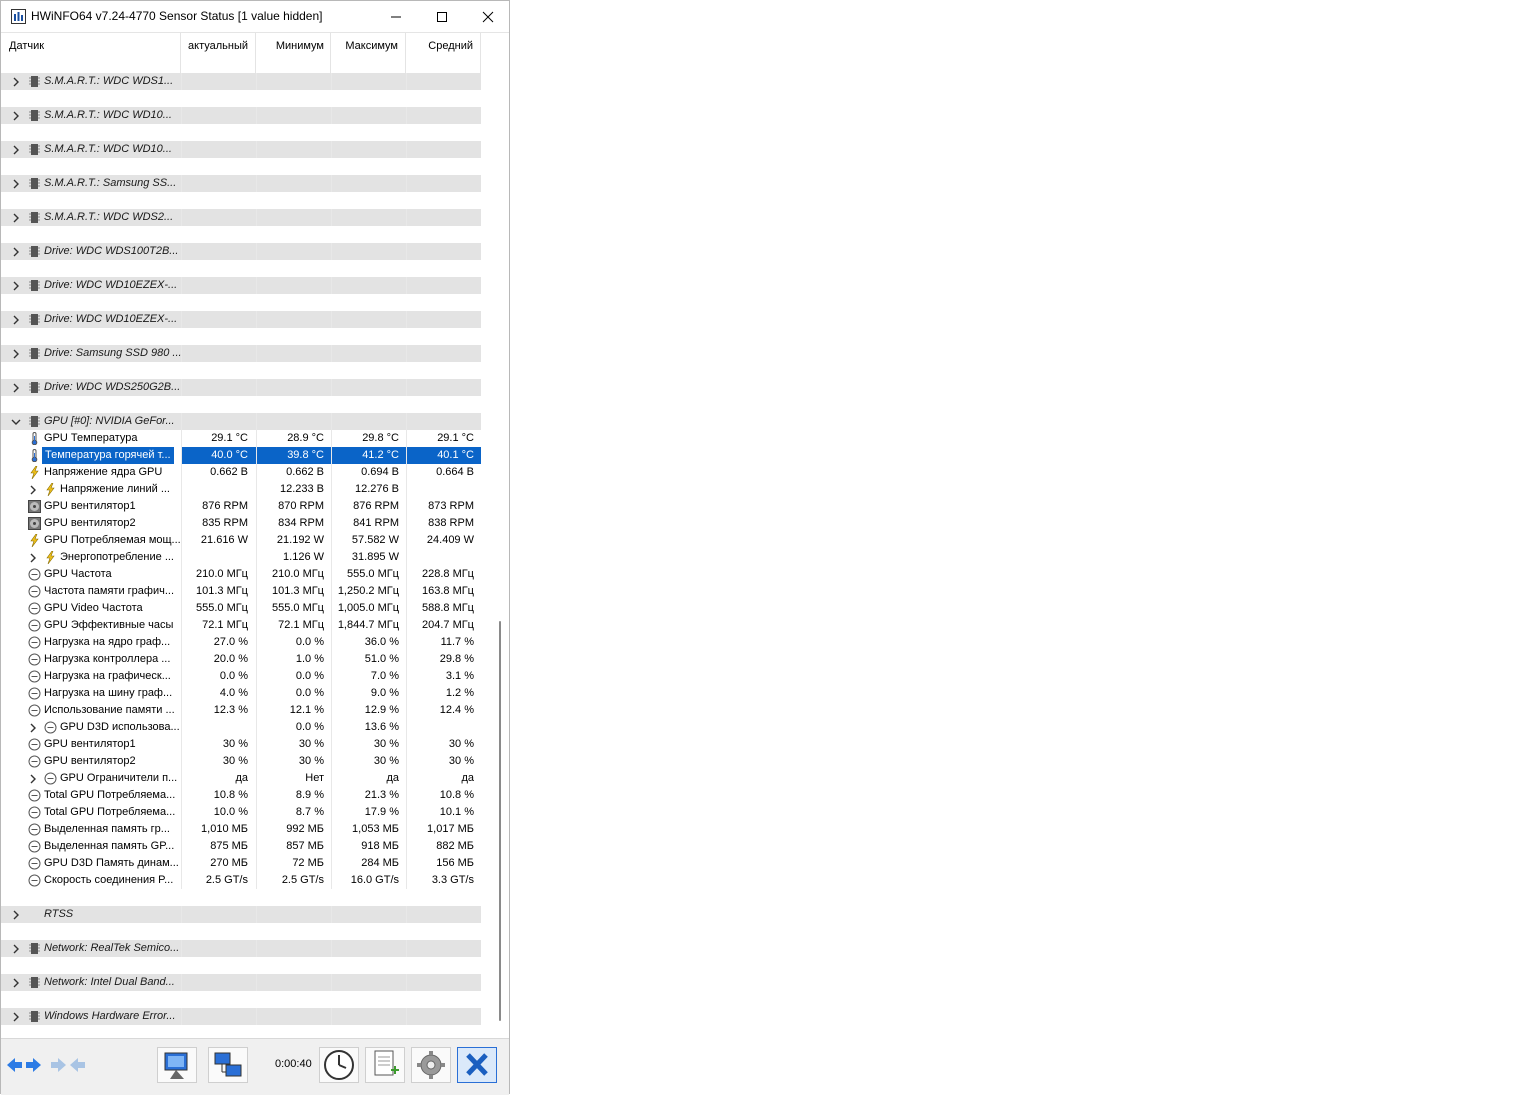 This screenshot has width=1536, height=1095. I want to click on sensor-label-cell: GPU Температура, so click(91, 438).